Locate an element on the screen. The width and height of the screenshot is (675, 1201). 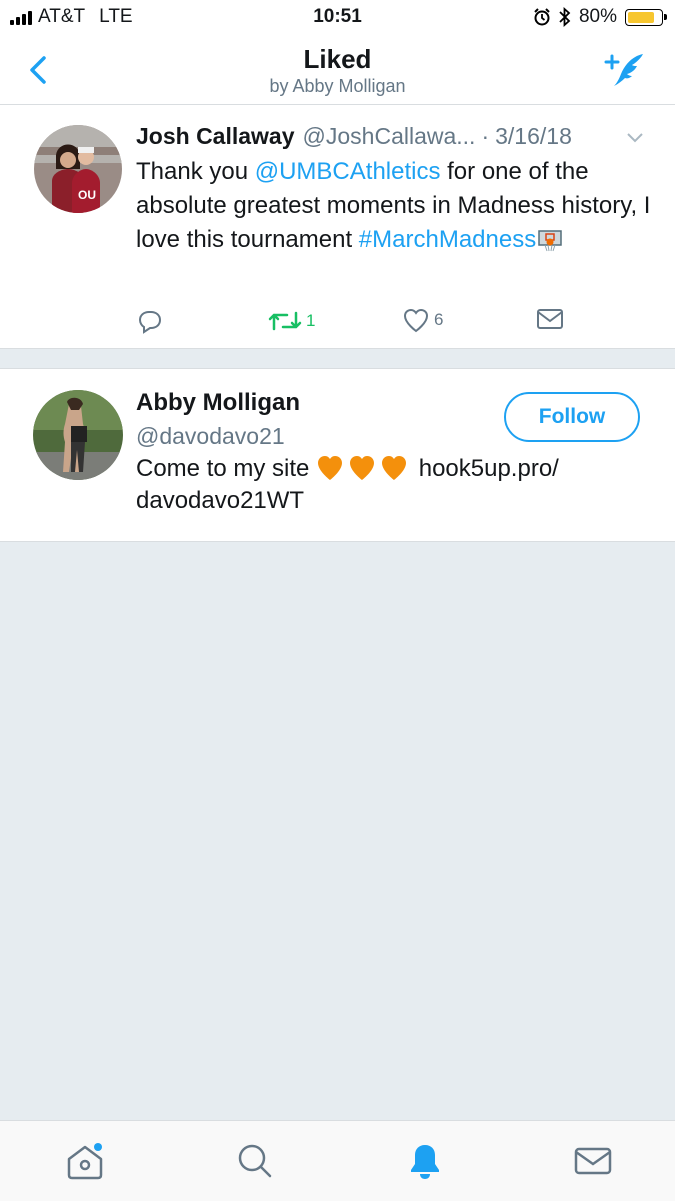
notifications-icon is located at coordinates (425, 1162).